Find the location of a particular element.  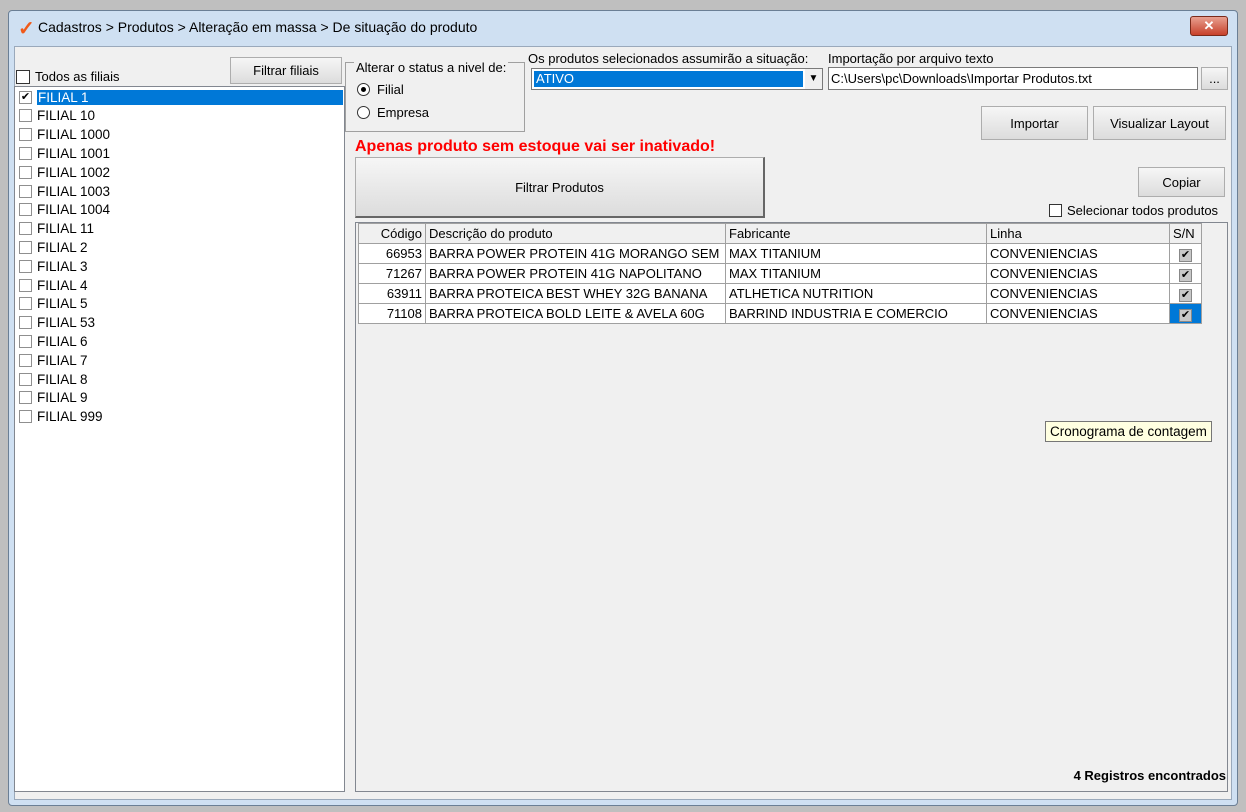

col-descricao: Descrição do produto is located at coordinates (575, 233).